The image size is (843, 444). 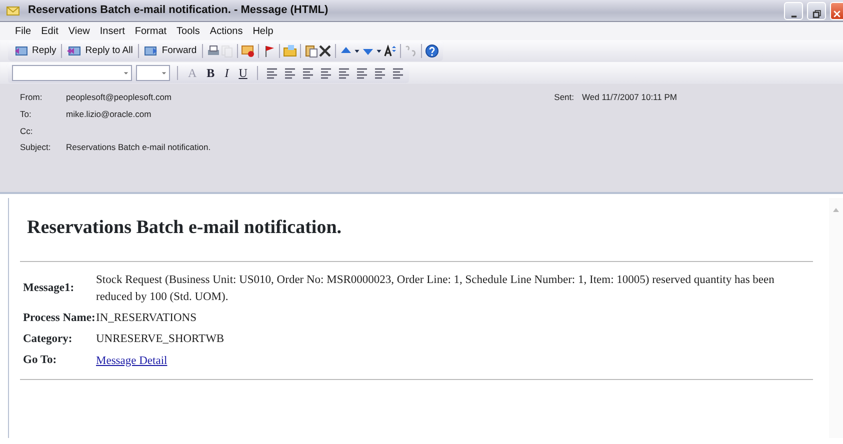 What do you see at coordinates (431, 51) in the screenshot?
I see `help-icon` at bounding box center [431, 51].